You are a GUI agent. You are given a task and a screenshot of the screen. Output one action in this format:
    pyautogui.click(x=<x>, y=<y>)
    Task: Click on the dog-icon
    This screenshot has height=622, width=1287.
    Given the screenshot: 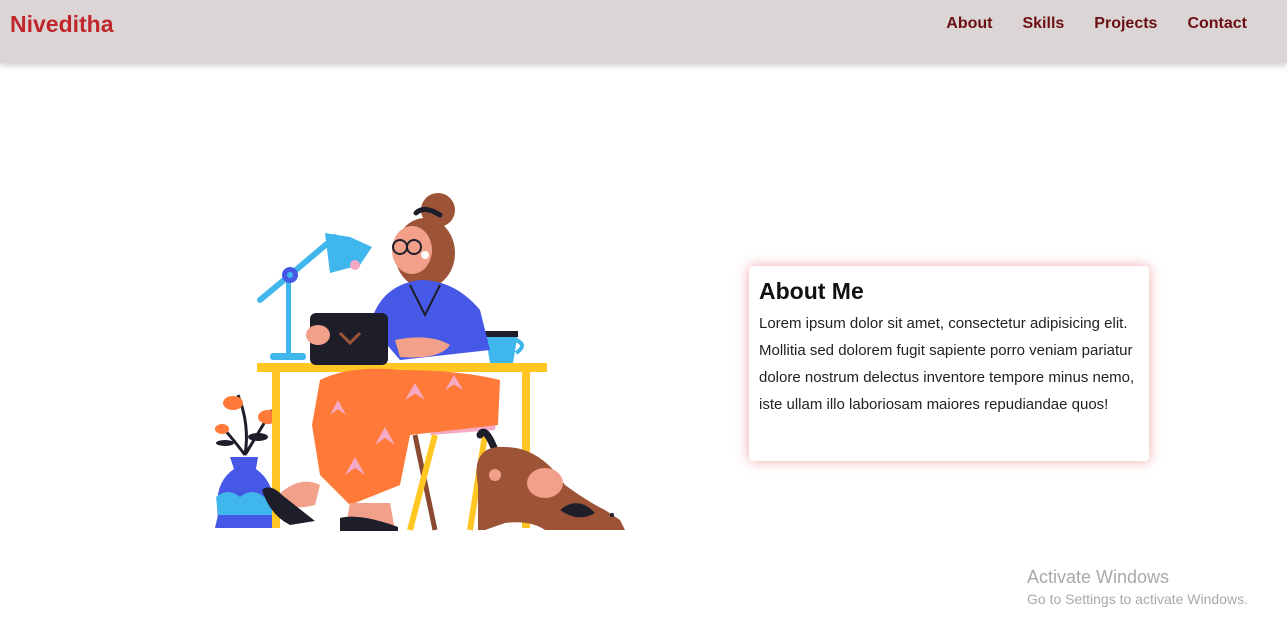 What is the action you would take?
    pyautogui.click(x=550, y=479)
    